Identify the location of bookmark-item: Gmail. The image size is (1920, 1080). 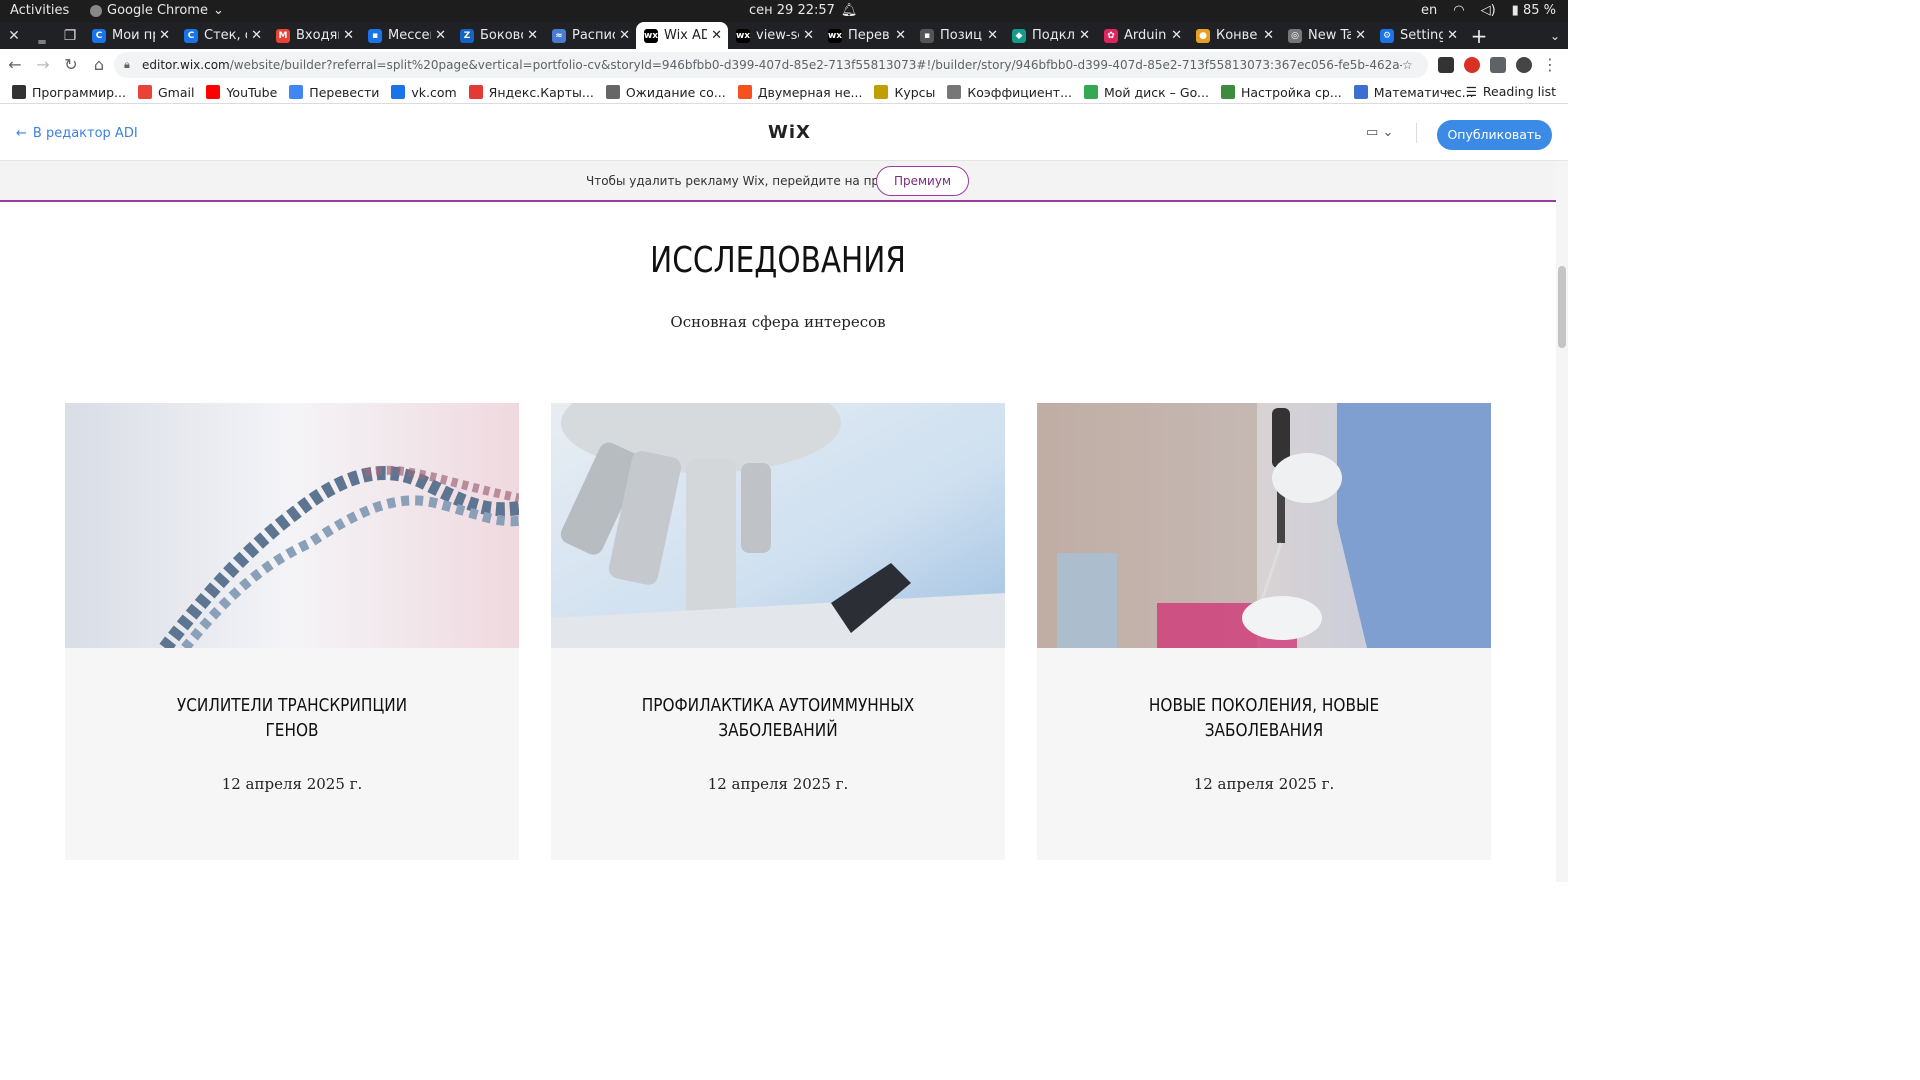
(165, 92).